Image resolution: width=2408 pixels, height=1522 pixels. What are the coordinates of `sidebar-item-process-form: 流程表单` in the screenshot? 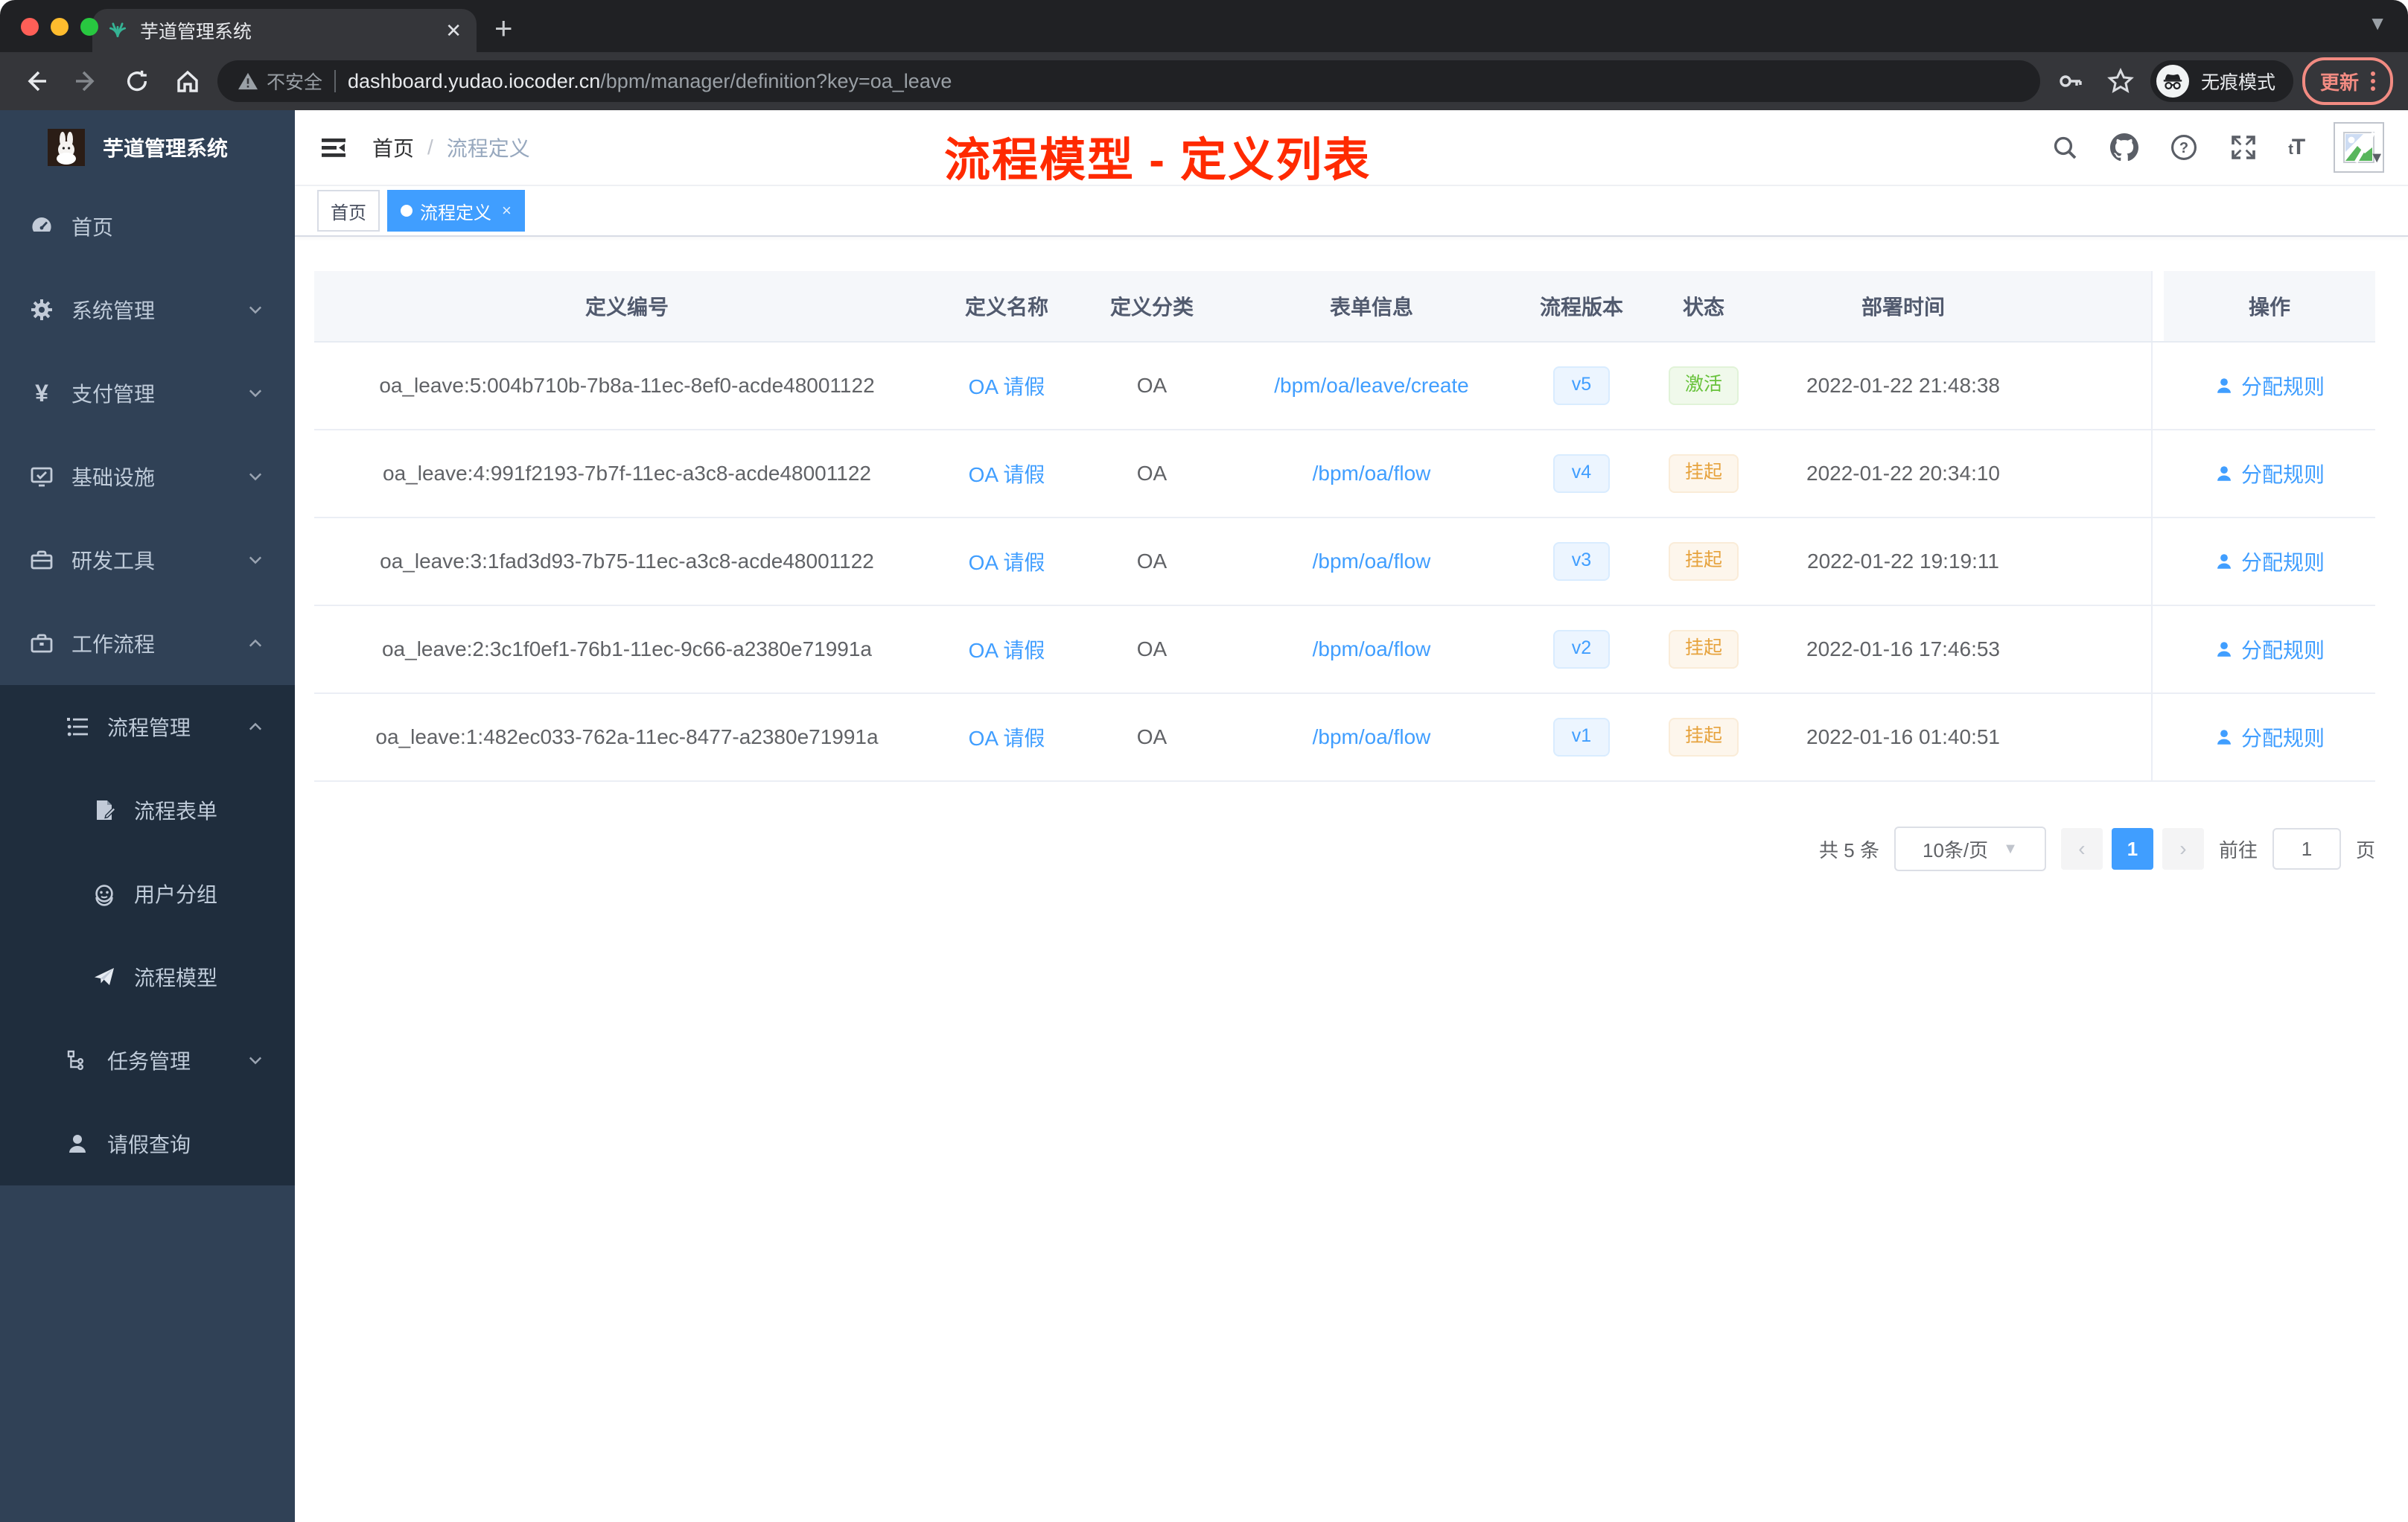 It's located at (147, 810).